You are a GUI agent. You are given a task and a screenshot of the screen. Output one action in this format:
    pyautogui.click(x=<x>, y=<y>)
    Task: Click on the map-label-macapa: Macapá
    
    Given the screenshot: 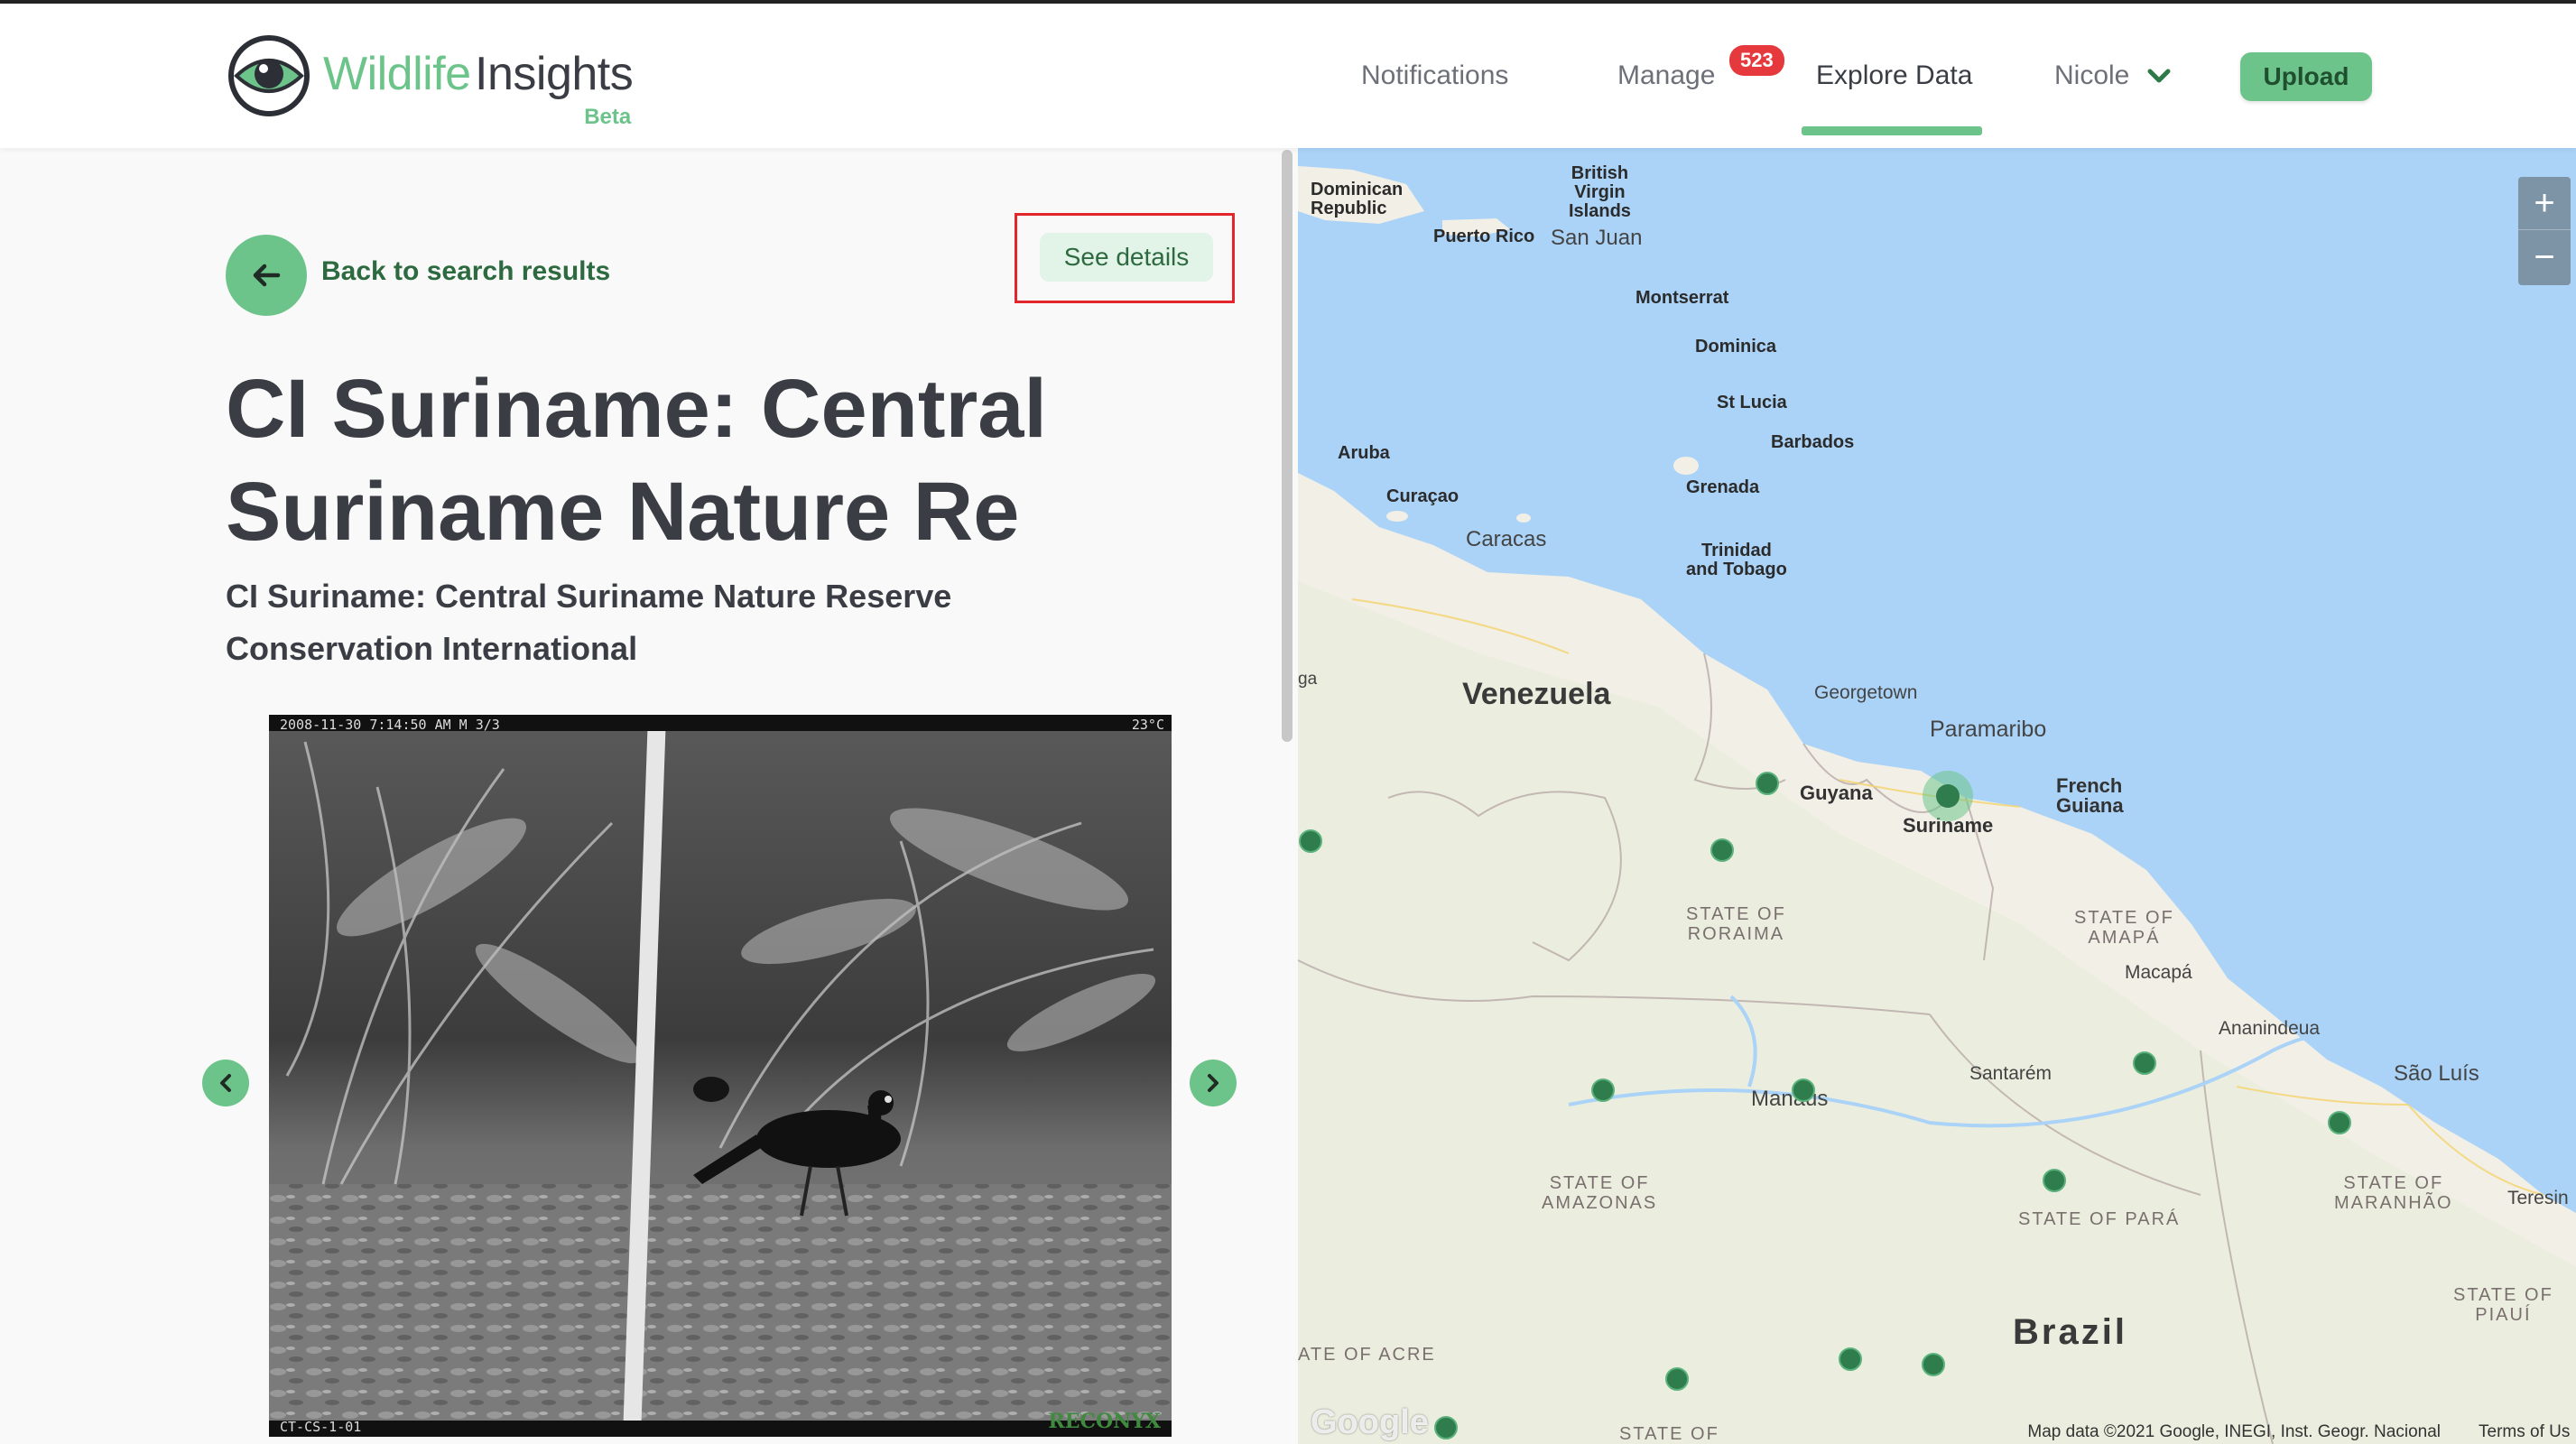 What is the action you would take?
    pyautogui.click(x=2158, y=972)
    